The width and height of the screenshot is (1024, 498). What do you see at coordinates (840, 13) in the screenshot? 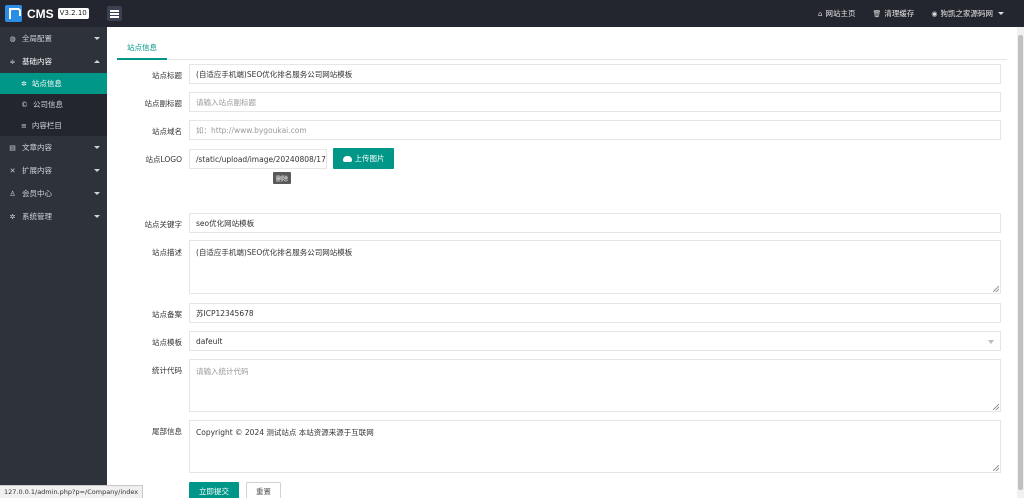
I see `site-home-label: 网站主页` at bounding box center [840, 13].